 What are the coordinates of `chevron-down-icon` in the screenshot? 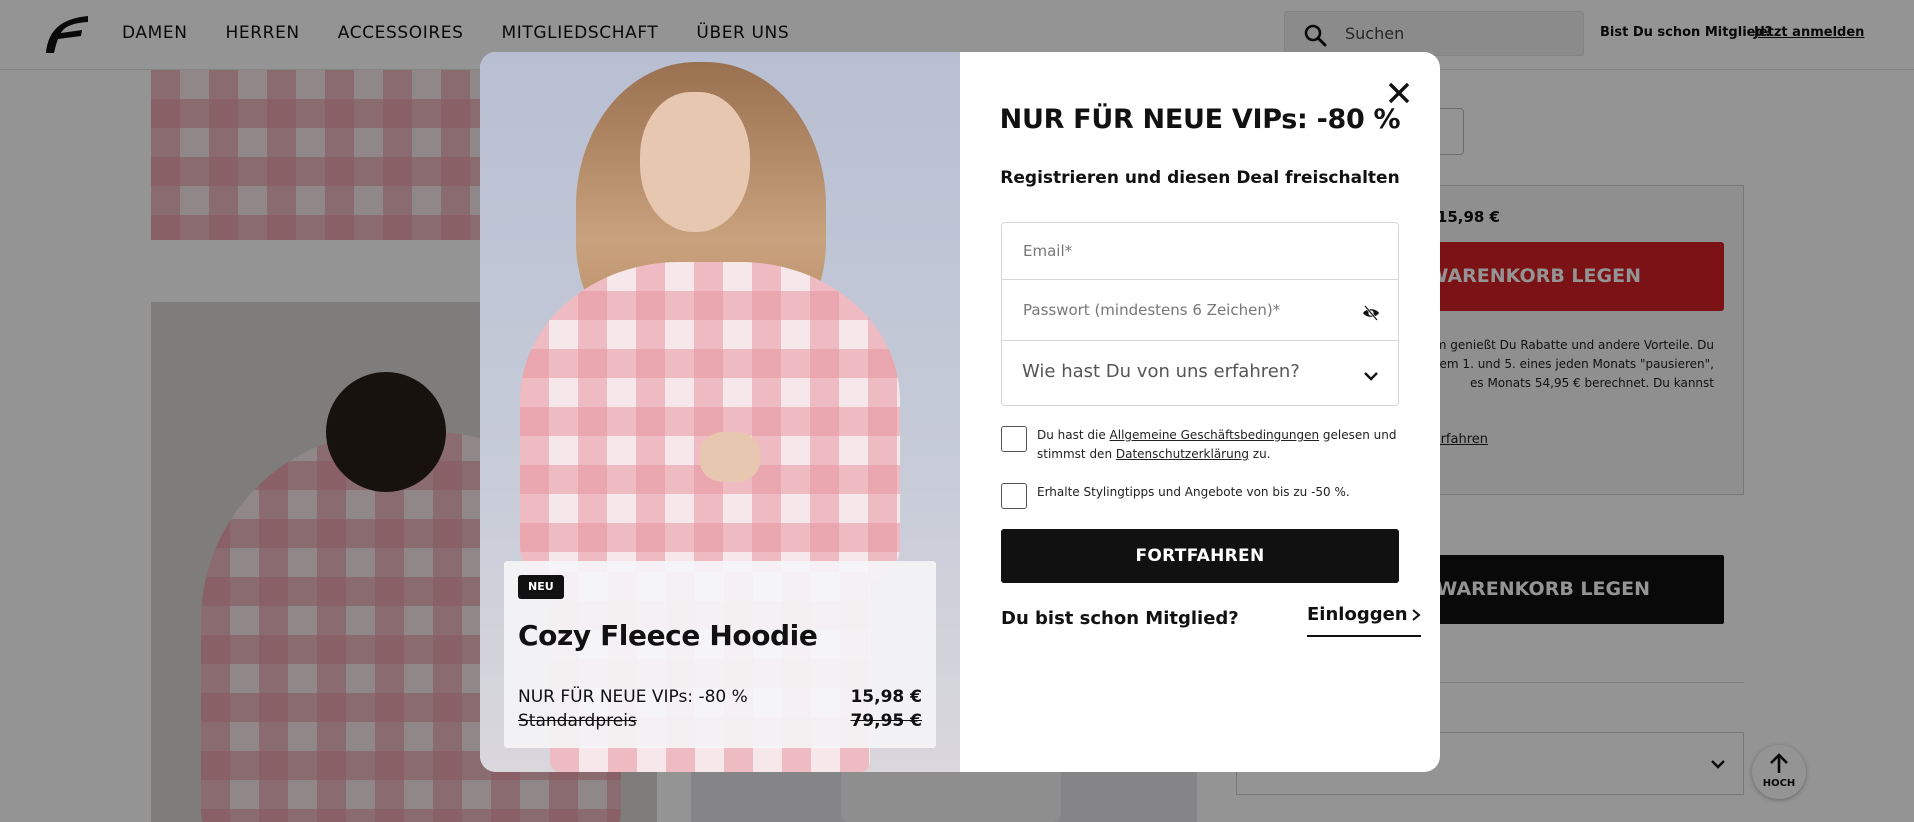 It's located at (1371, 376).